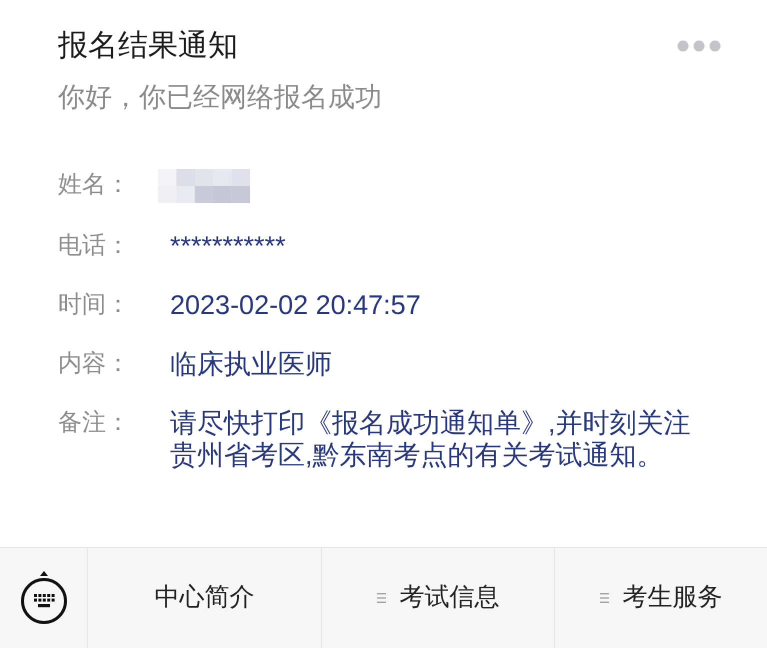  Describe the element at coordinates (148, 46) in the screenshot. I see `message-title: 报名结果通知` at that location.